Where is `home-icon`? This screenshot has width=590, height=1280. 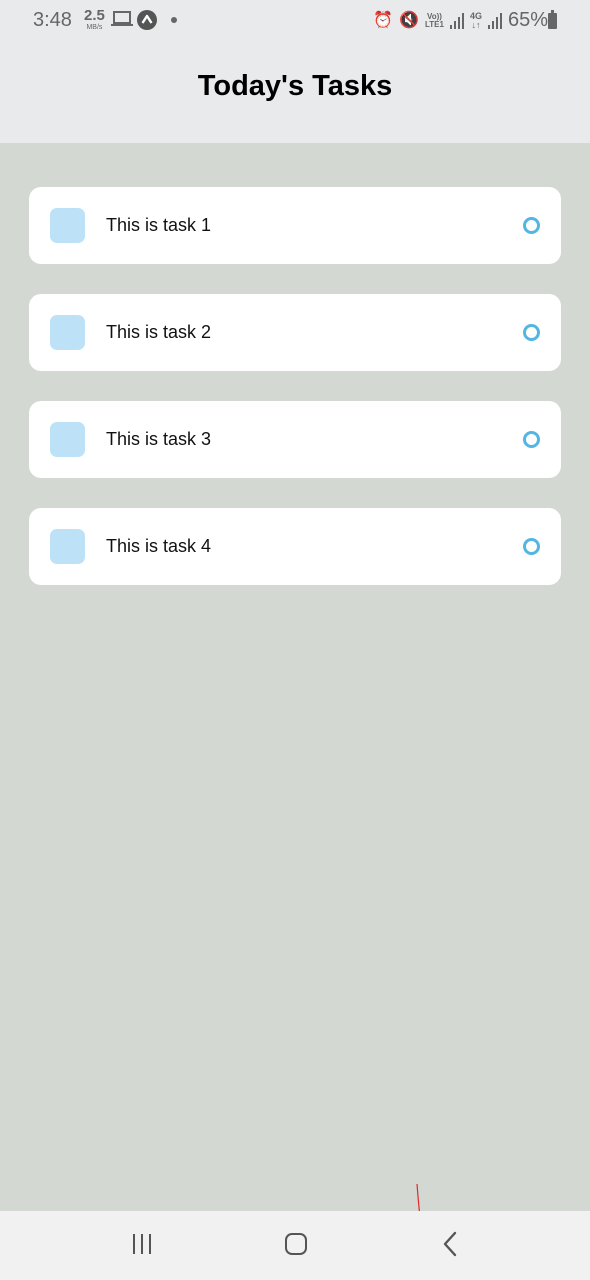 home-icon is located at coordinates (296, 1244).